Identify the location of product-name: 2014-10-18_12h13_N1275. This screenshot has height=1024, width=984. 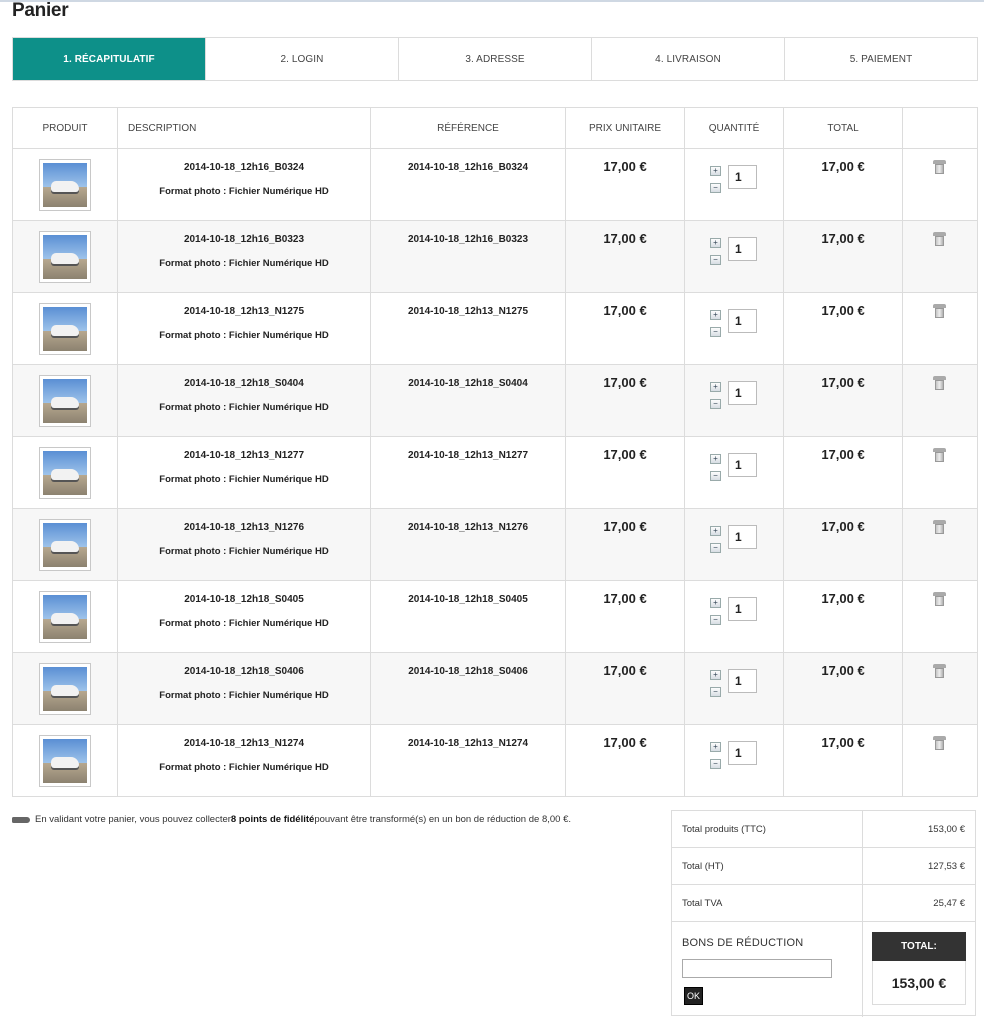
(244, 311).